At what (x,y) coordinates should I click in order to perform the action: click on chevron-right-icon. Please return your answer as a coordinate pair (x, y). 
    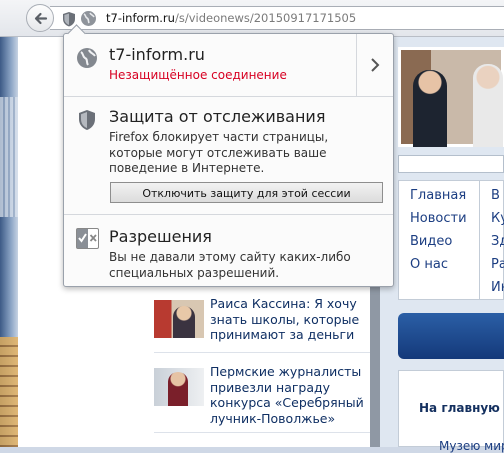
    Looking at the image, I should click on (375, 65).